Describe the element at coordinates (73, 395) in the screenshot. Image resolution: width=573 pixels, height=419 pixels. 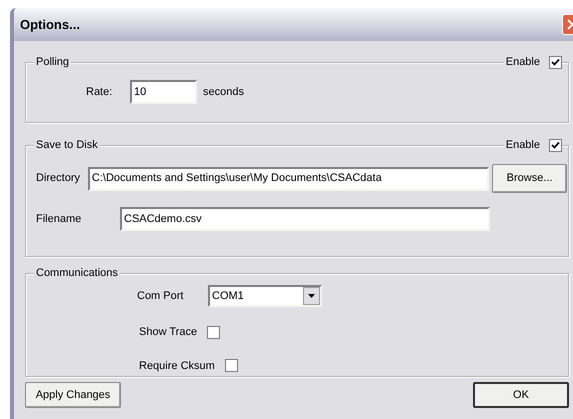
I see `dialog-button: Apply Changes` at that location.